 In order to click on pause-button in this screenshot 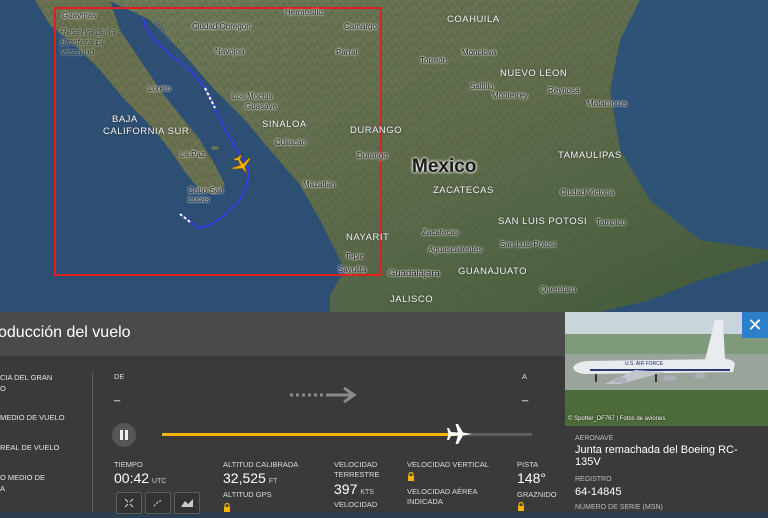, I will do `click(124, 435)`.